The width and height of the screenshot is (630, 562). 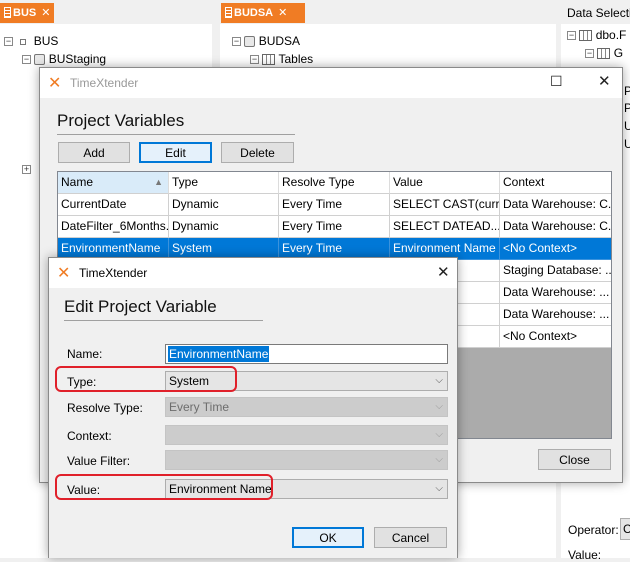 I want to click on tree-node-budsa: − BUDSA, so click(x=266, y=41).